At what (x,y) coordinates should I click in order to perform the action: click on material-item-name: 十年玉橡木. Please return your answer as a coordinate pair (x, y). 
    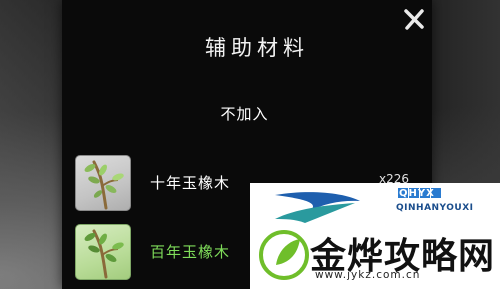
    Looking at the image, I should click on (190, 183).